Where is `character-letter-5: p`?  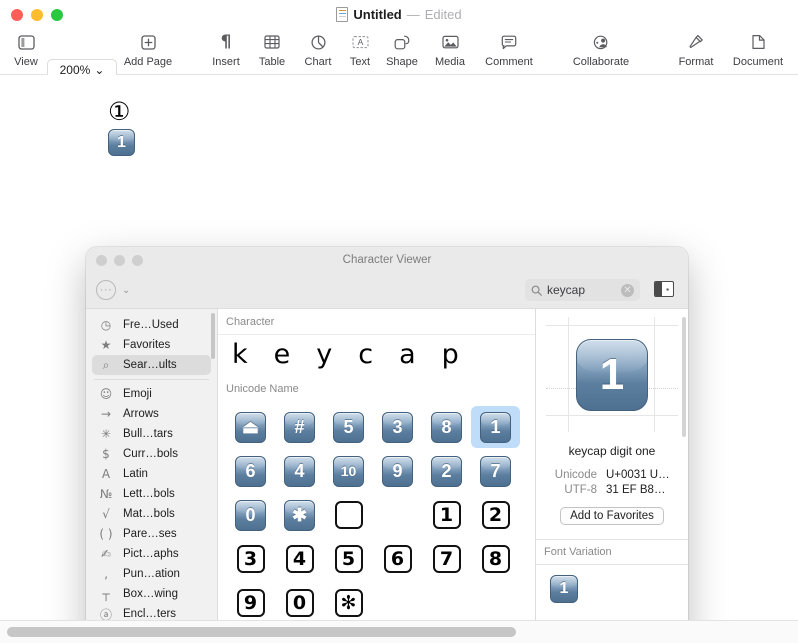 character-letter-5: p is located at coordinates (450, 354).